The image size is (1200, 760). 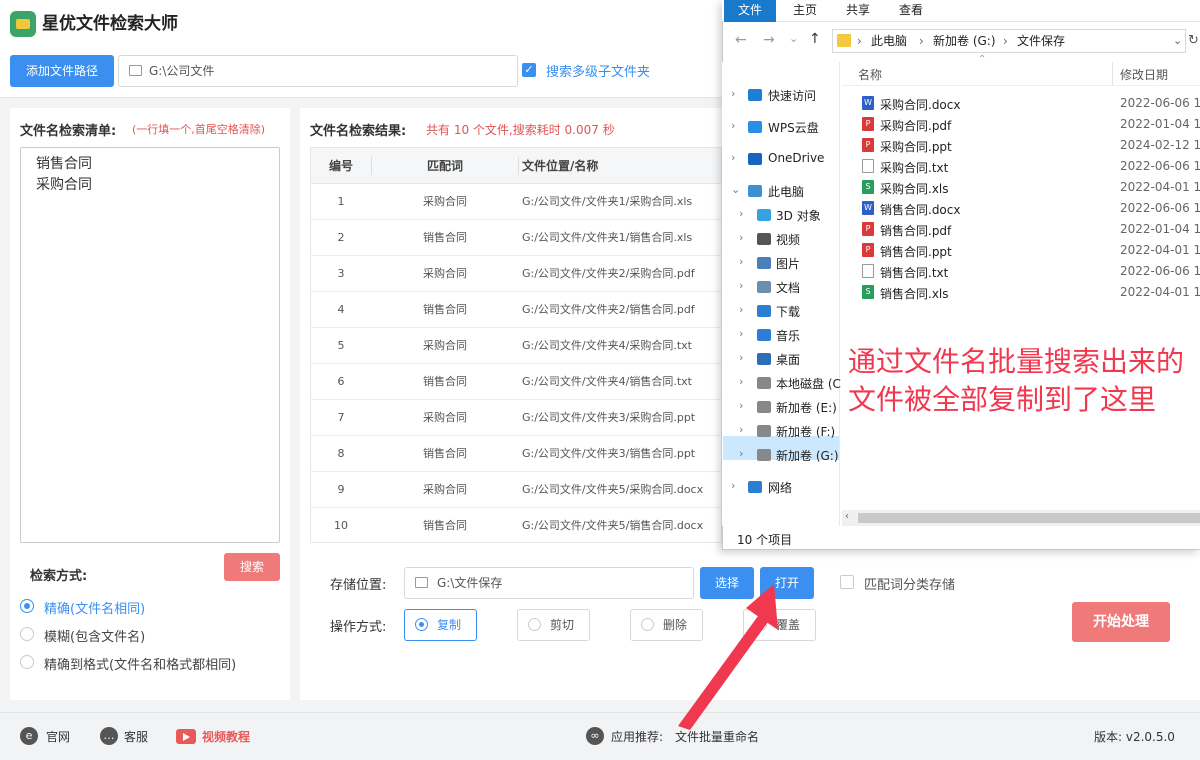 I want to click on table-row: 7 采购合同 G:/公司文件/文件夹3/采购合同.ppt, so click(x=516, y=418).